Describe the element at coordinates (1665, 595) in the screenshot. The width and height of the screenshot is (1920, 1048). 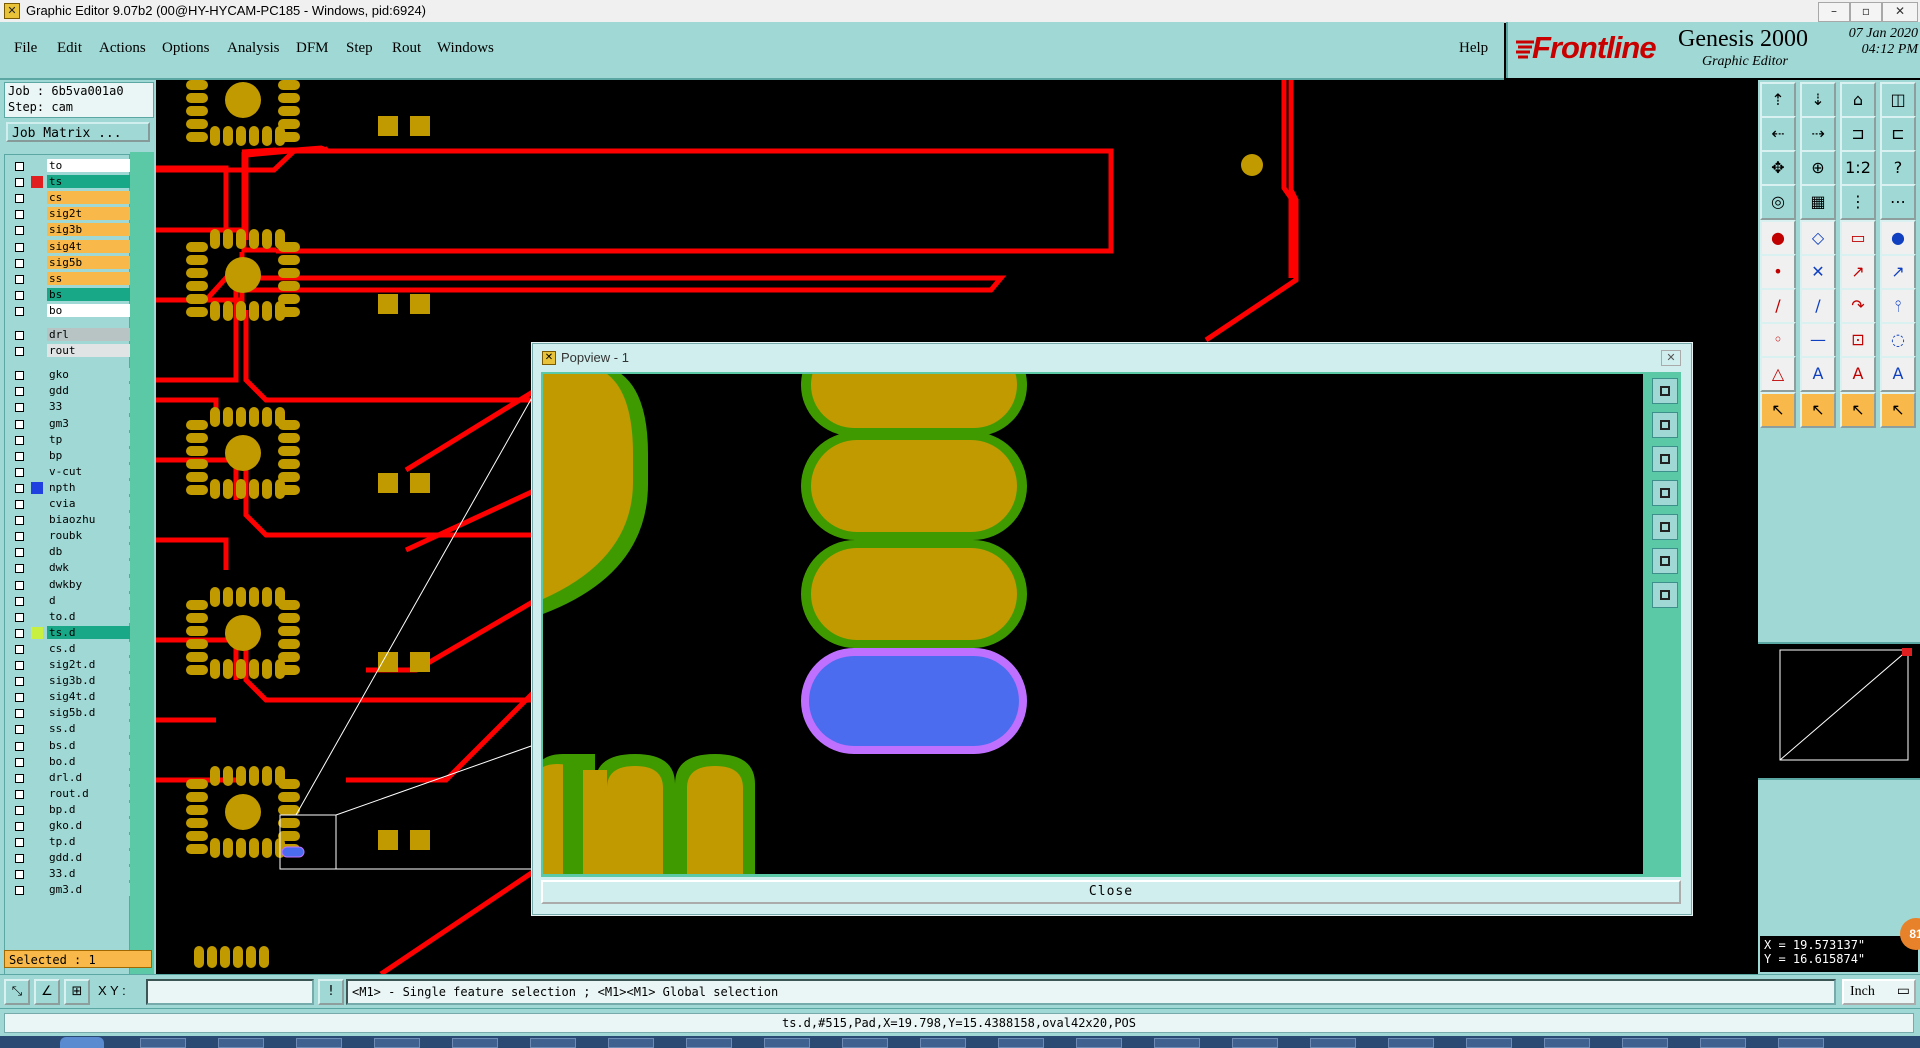
I see `popview-fit-button` at that location.